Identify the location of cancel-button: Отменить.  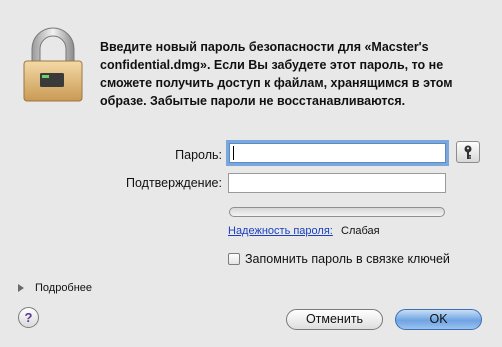
(334, 319).